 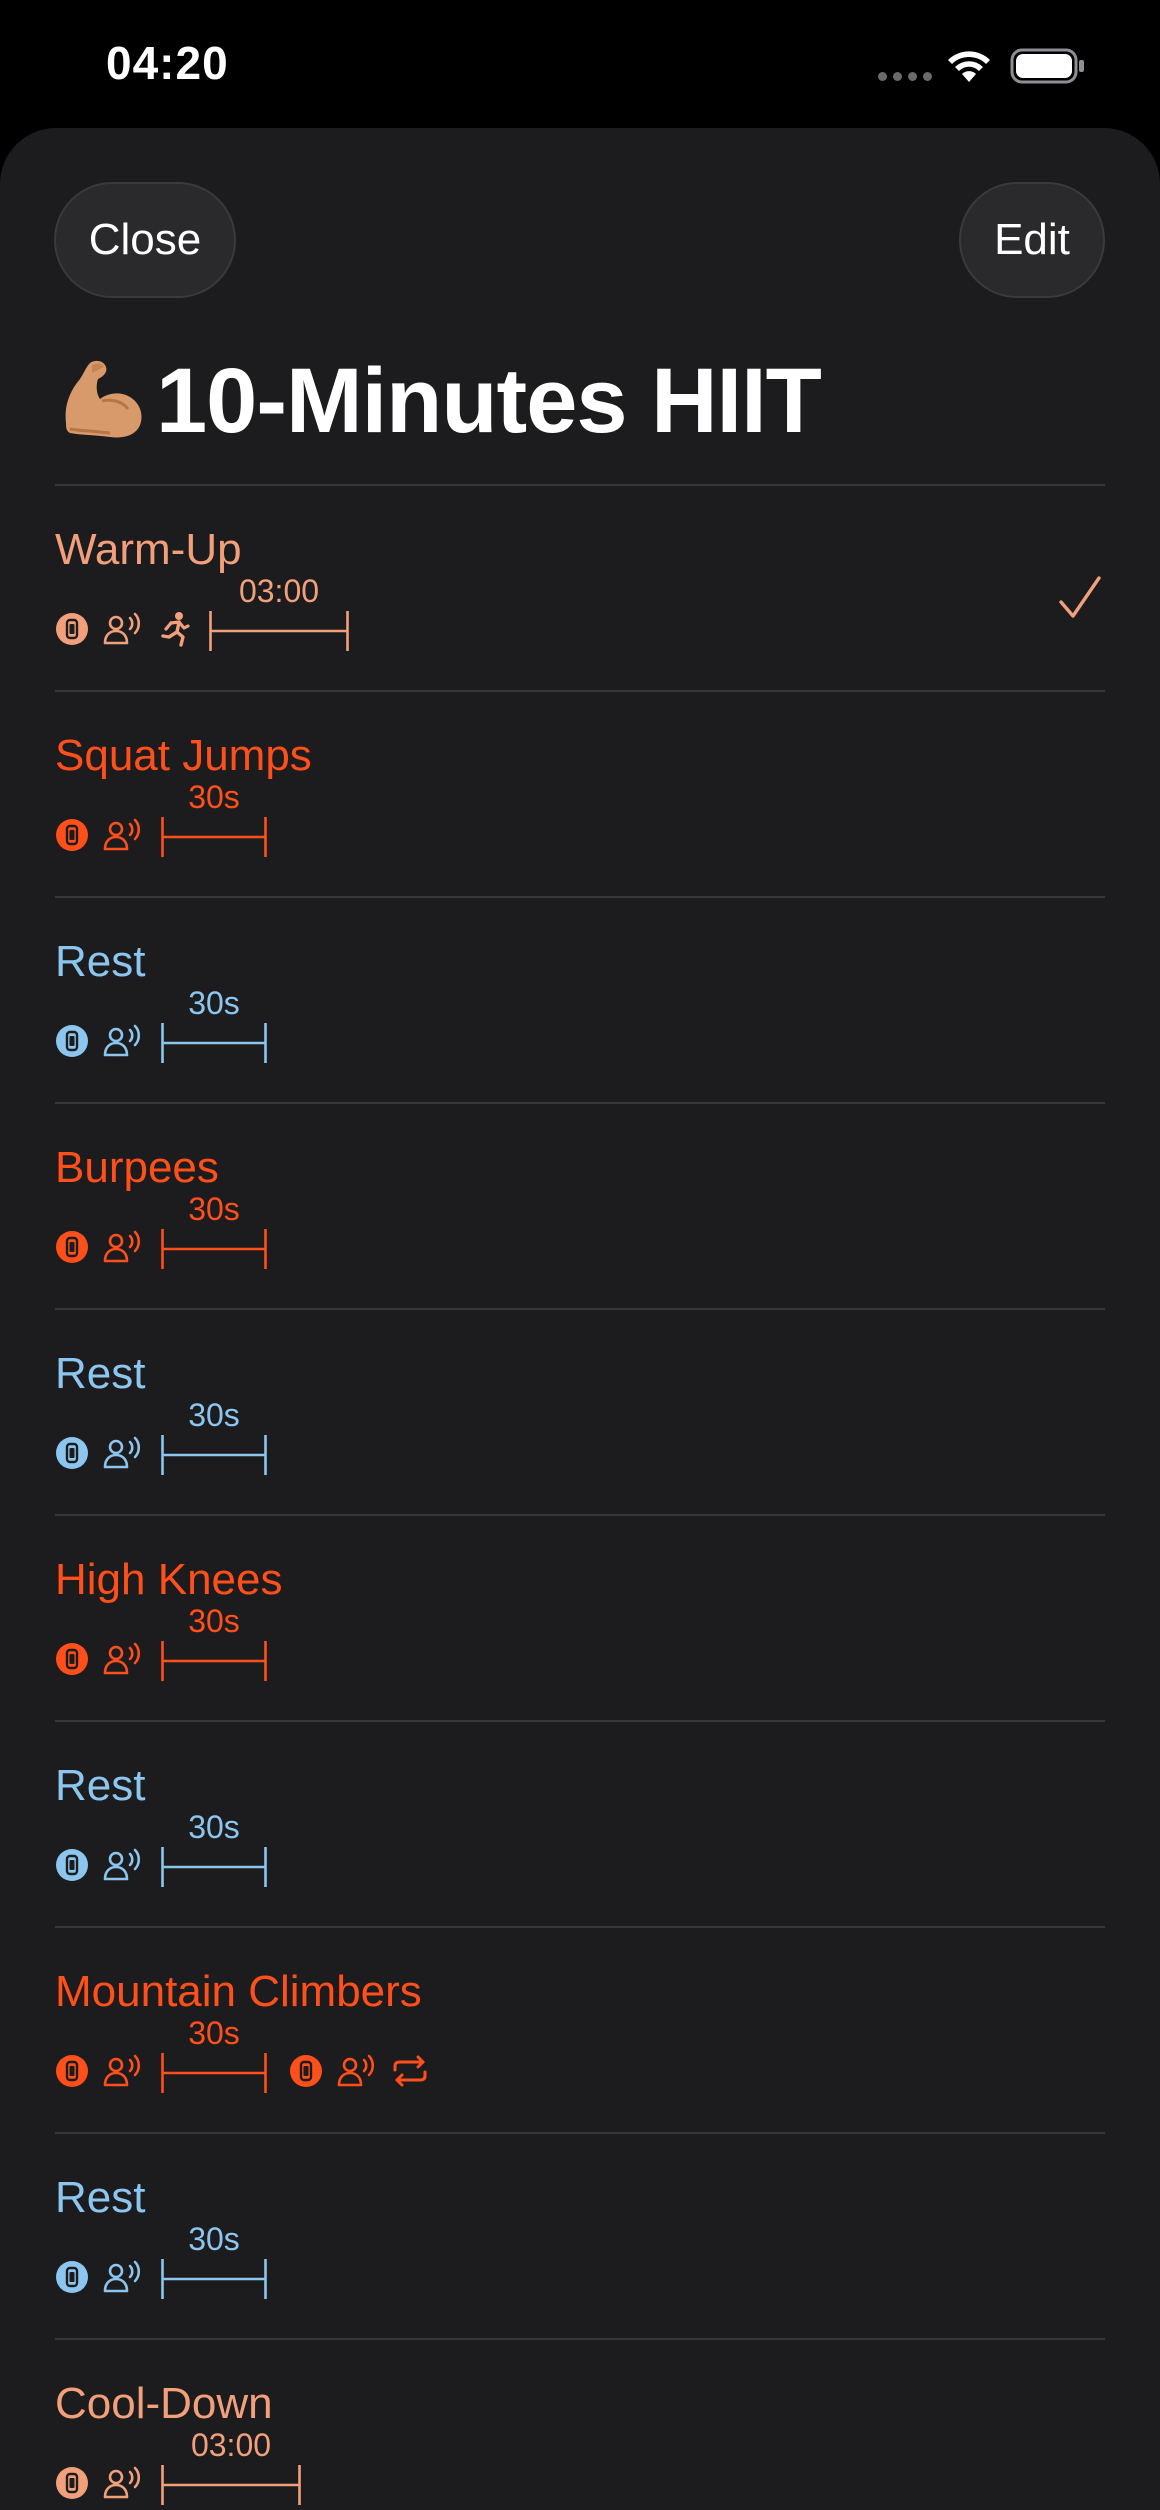 I want to click on interval-row-high-knees: High Knees 30s, so click(x=580, y=1619).